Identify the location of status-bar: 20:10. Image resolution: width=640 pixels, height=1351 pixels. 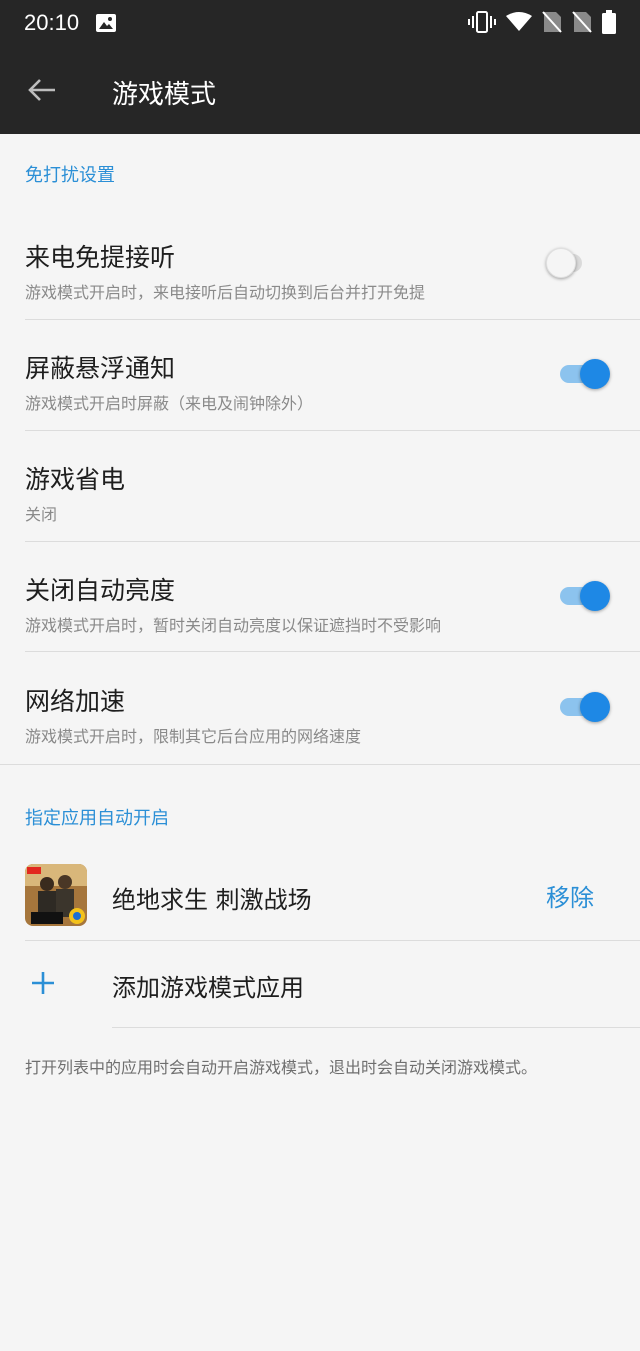
(320, 24).